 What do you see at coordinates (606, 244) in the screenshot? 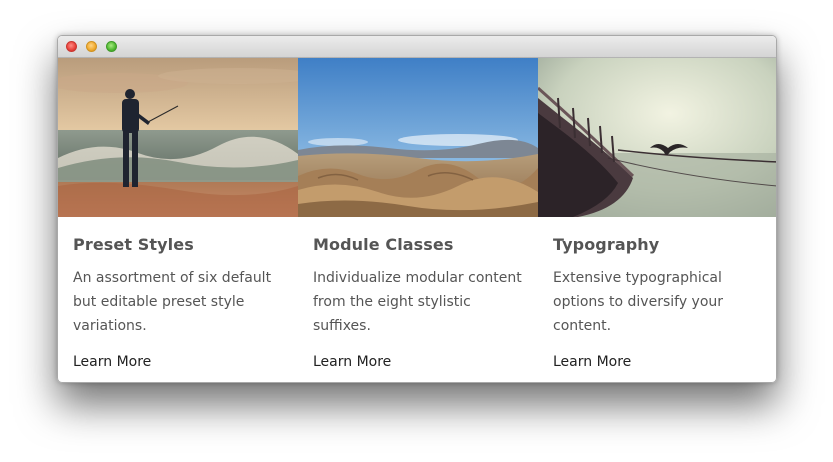
I see `card-title: Typography` at bounding box center [606, 244].